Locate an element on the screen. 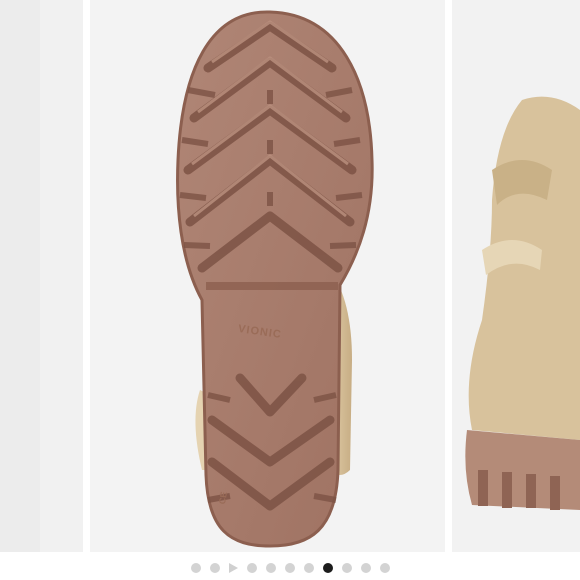  carousel-pagination is located at coordinates (290, 568).